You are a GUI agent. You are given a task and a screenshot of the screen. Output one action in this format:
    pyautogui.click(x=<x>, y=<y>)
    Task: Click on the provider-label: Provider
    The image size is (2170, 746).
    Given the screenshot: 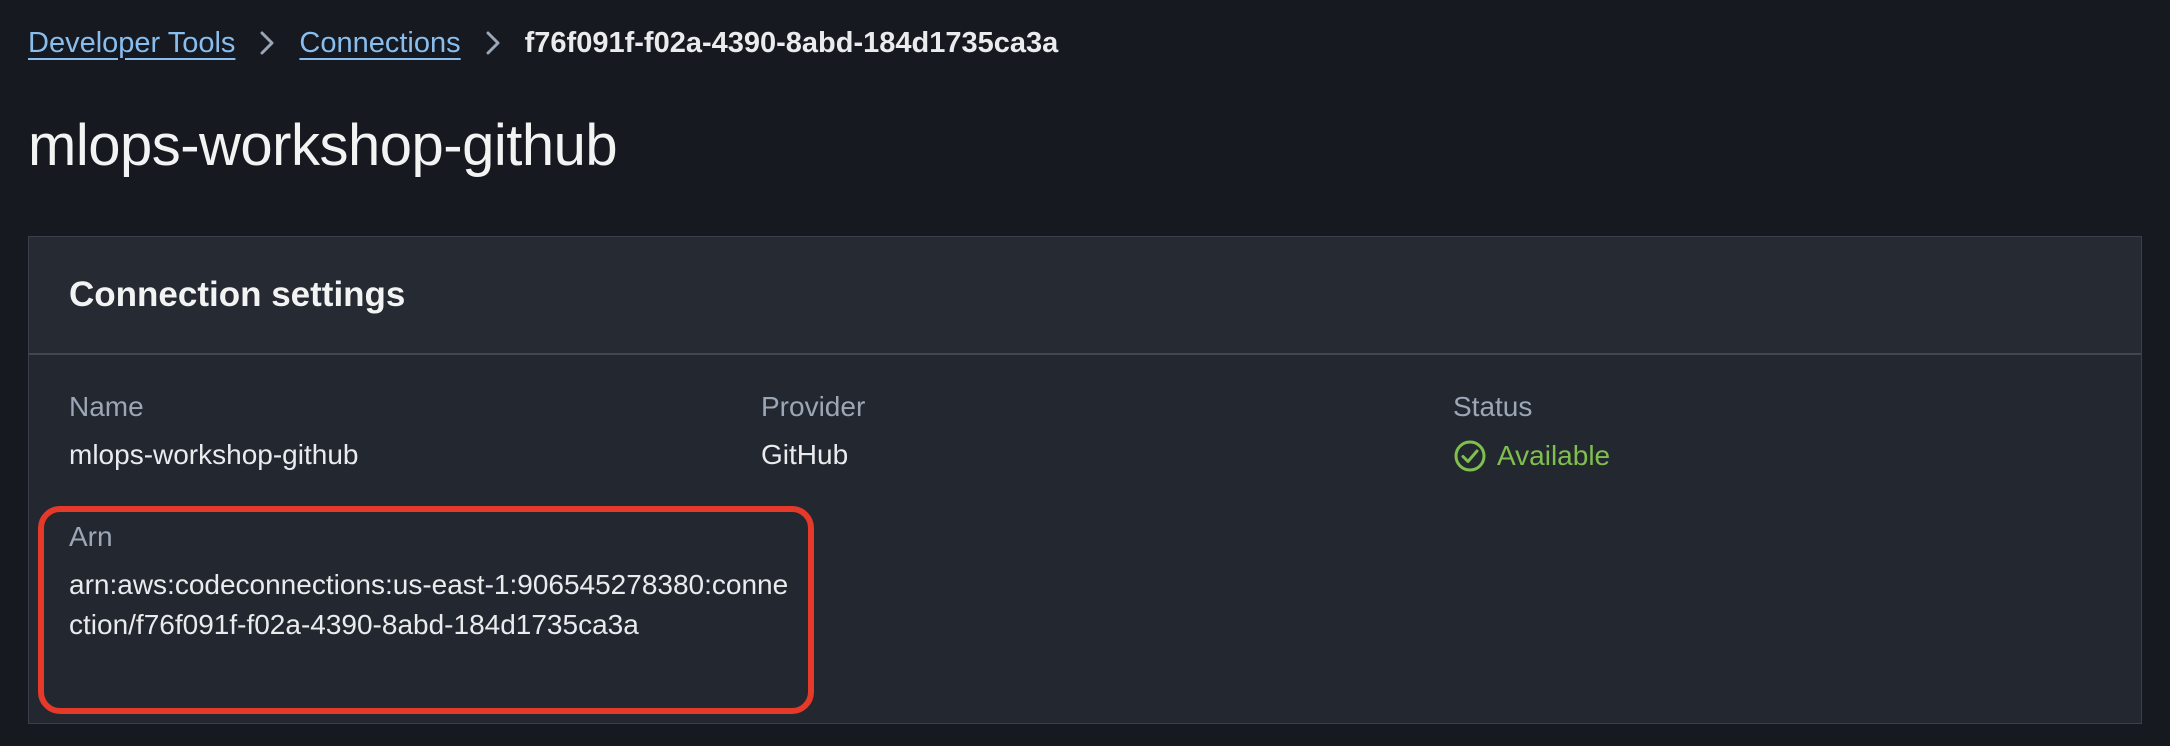 What is the action you would take?
    pyautogui.click(x=813, y=406)
    